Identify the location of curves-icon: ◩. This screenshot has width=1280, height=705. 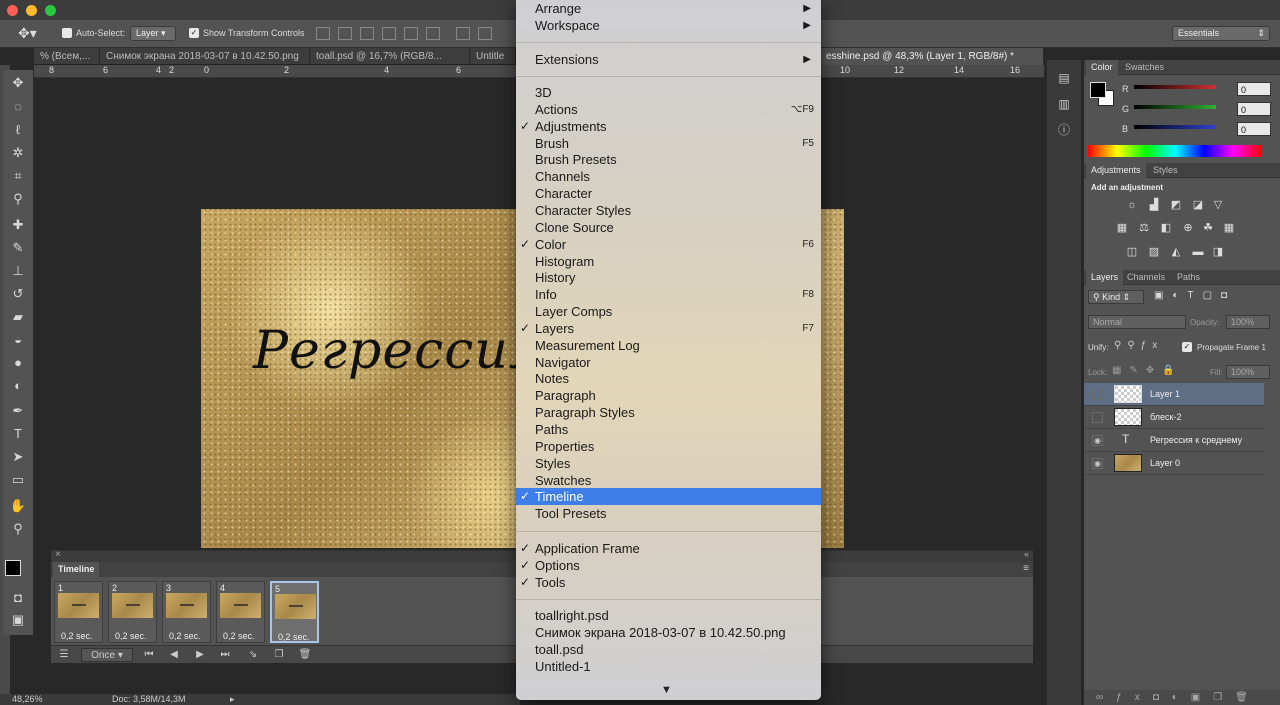
(1176, 205).